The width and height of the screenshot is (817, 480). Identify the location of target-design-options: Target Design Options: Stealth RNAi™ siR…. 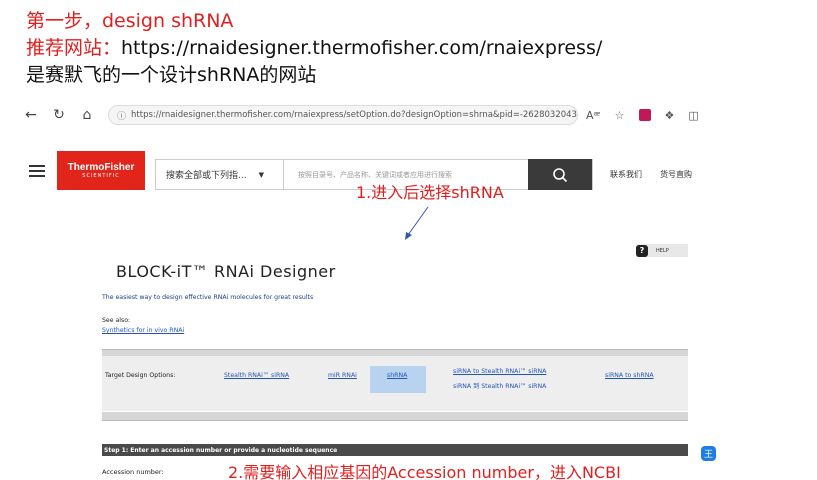
(395, 383).